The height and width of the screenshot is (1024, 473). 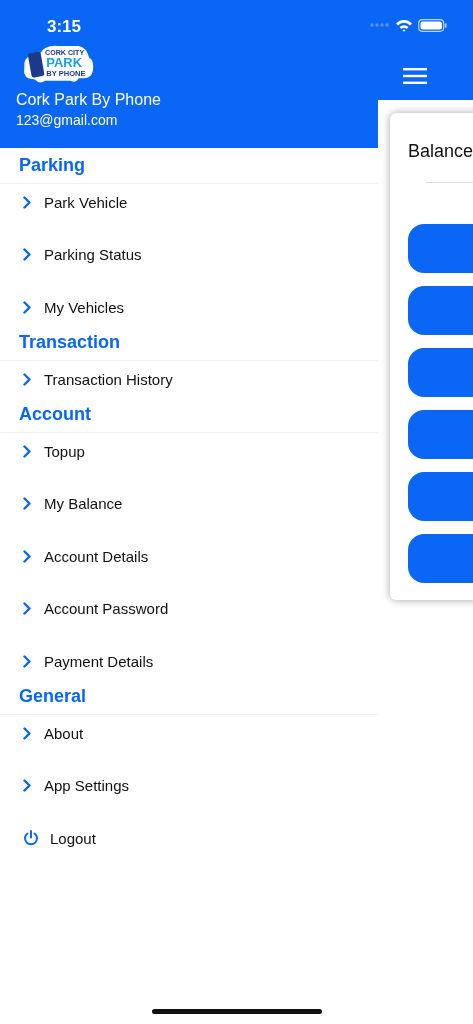 What do you see at coordinates (380, 25) in the screenshot?
I see `signal-icon` at bounding box center [380, 25].